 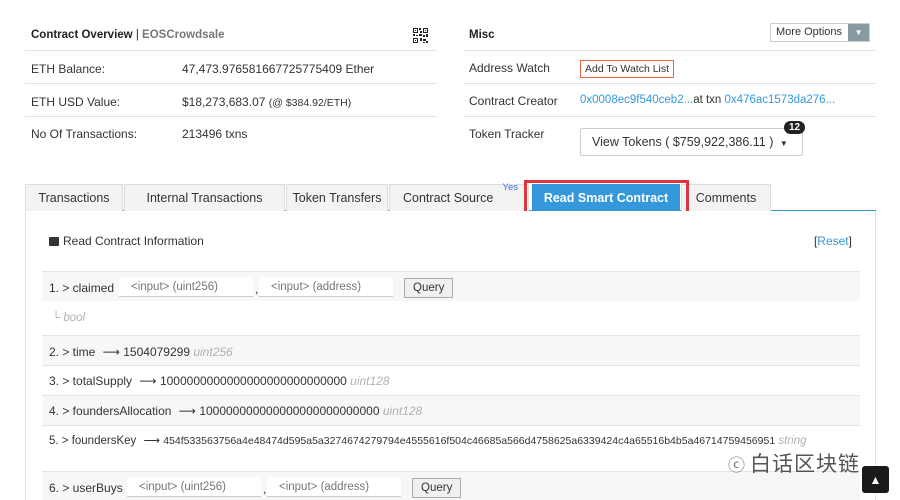 I want to click on misc-header: Misc More Options ▼, so click(x=669, y=25).